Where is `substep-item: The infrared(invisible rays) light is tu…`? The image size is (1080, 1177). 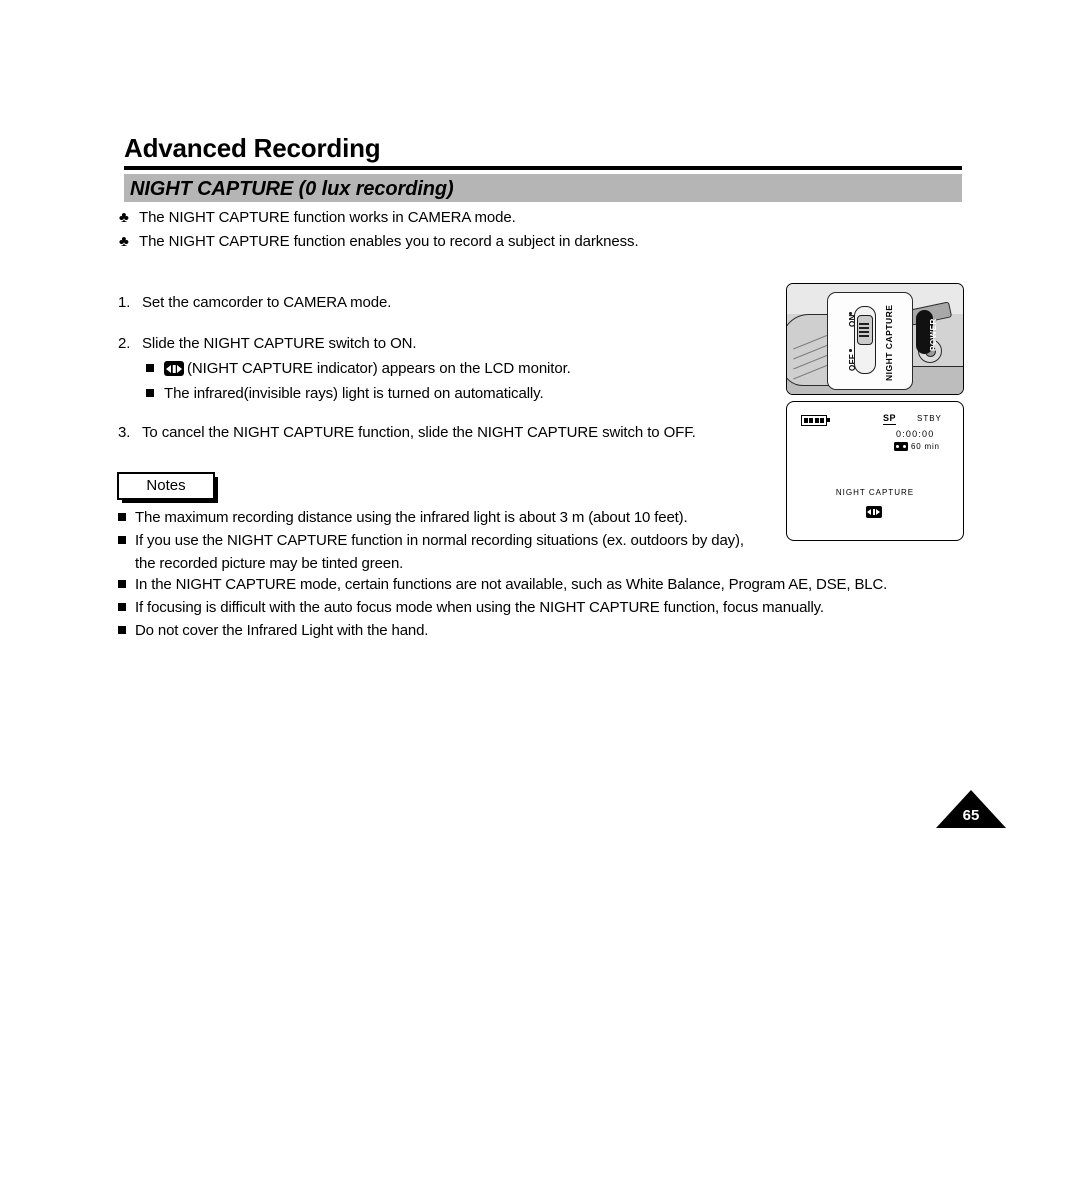
substep-item: The infrared(invisible rays) light is tu… is located at coordinates (462, 393).